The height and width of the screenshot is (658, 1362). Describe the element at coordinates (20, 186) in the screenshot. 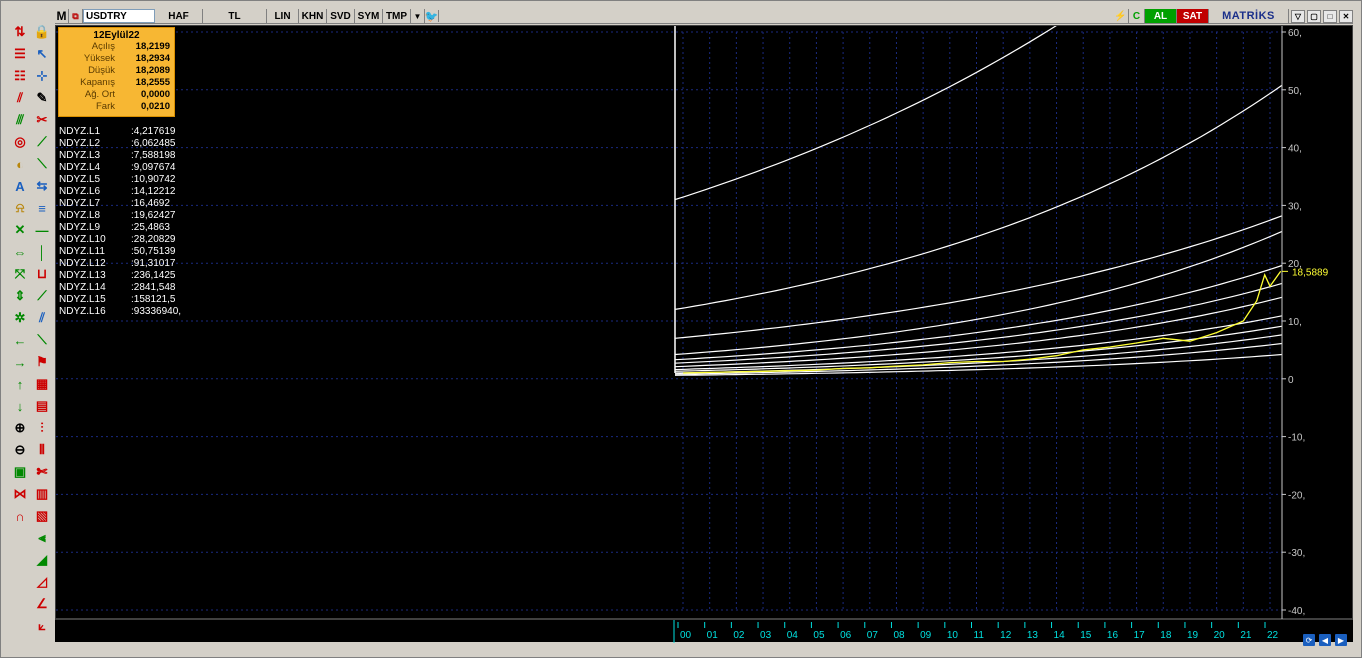

I see `text-tool-icon: A` at that location.